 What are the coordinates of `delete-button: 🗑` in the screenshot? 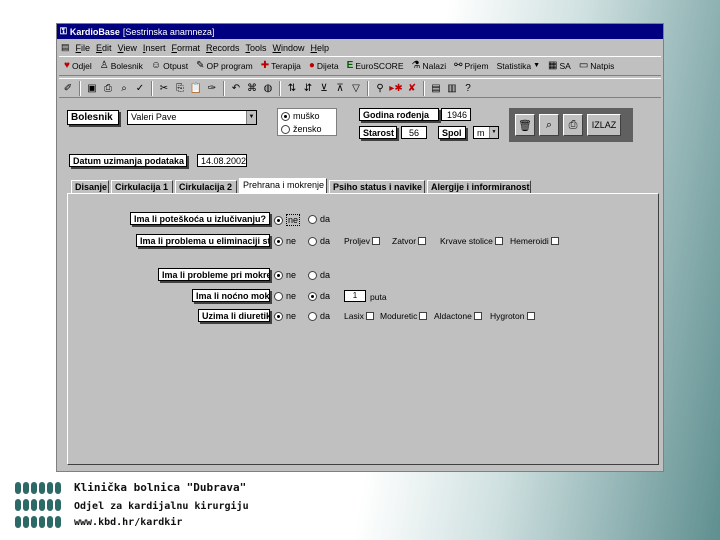 It's located at (525, 125).